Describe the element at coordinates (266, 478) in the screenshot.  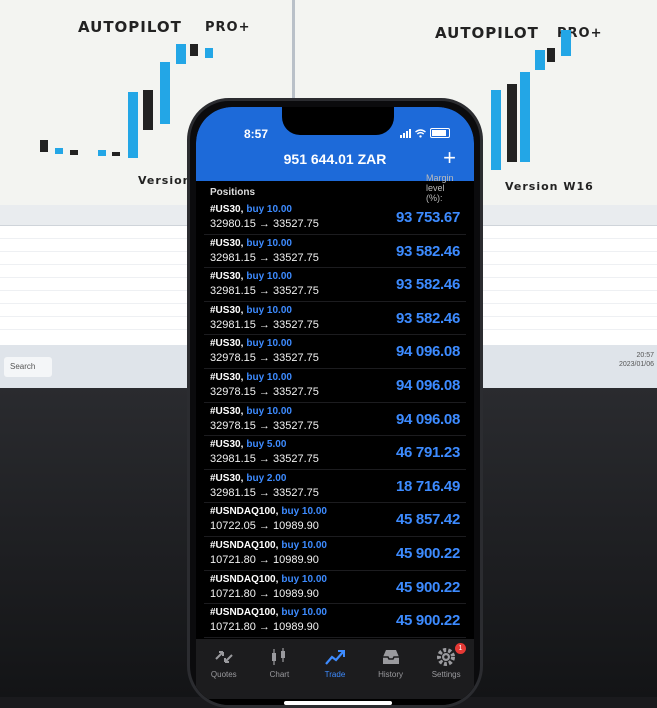
I see `position-direction: buy 2.00` at that location.